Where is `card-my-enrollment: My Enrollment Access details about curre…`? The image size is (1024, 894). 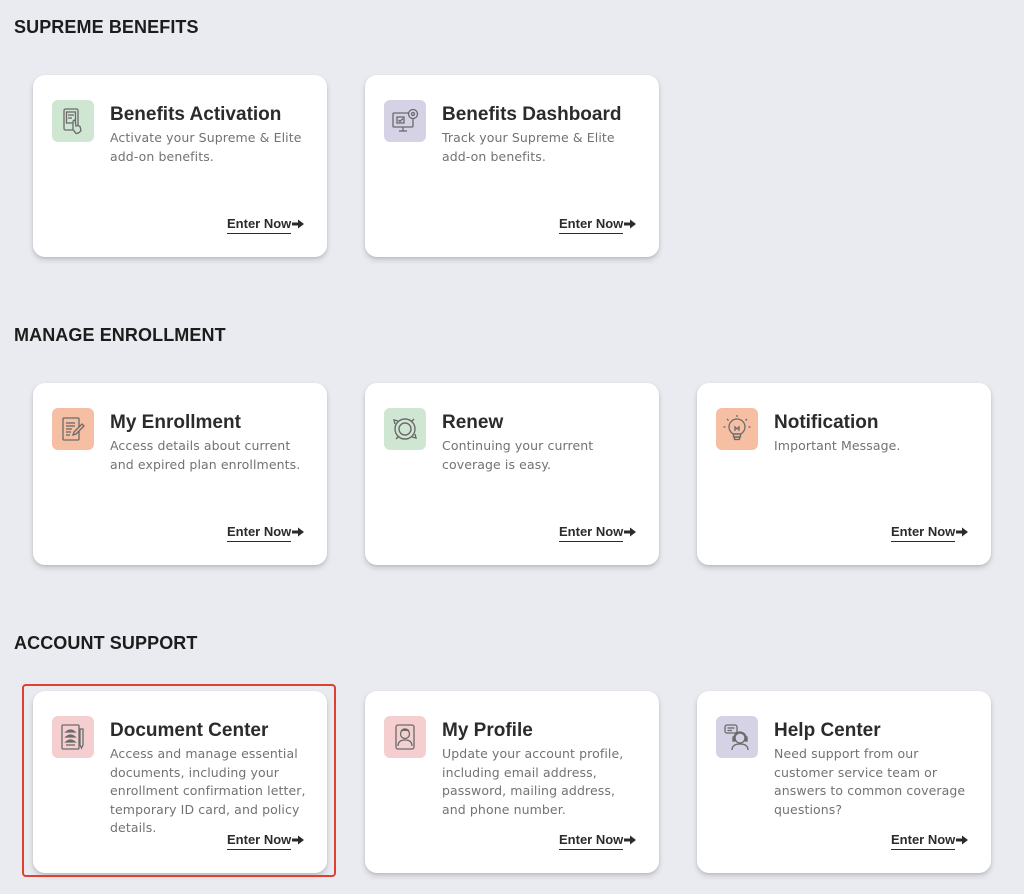 card-my-enrollment: My Enrollment Access details about curre… is located at coordinates (180, 474).